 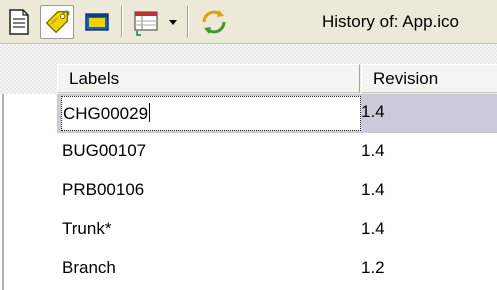 I want to click on refresh-button, so click(x=214, y=22).